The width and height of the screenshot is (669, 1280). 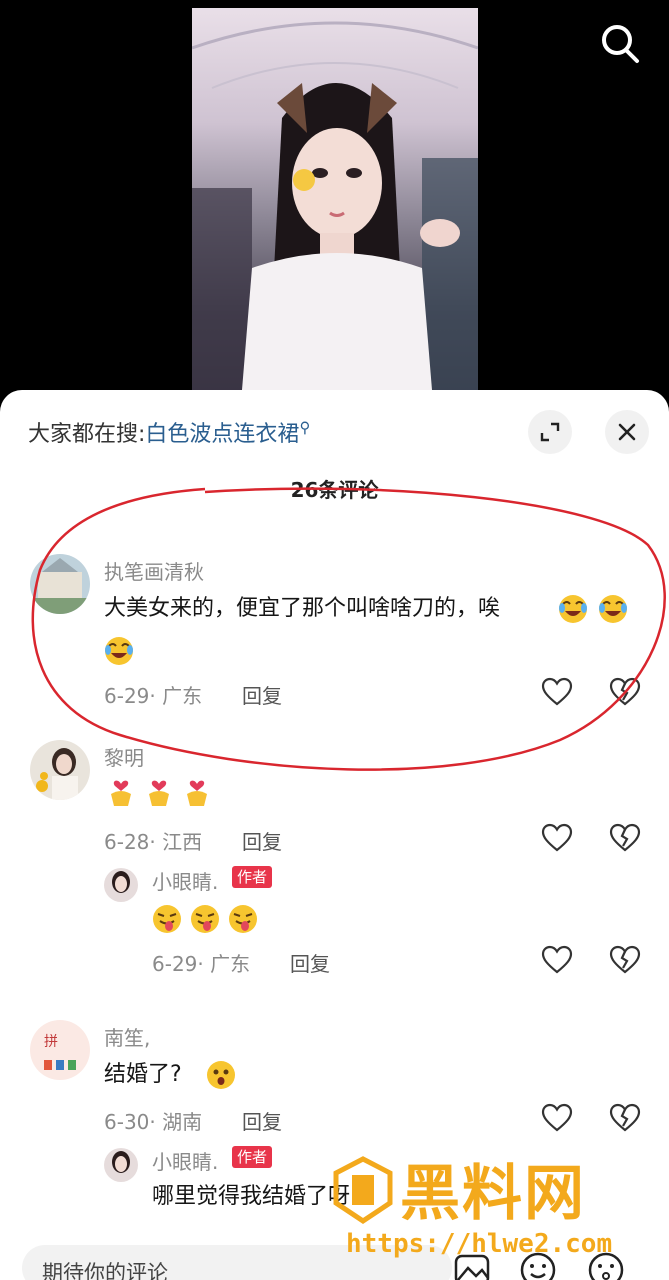 What do you see at coordinates (124, 756) in the screenshot?
I see `comment-username: 黎明` at bounding box center [124, 756].